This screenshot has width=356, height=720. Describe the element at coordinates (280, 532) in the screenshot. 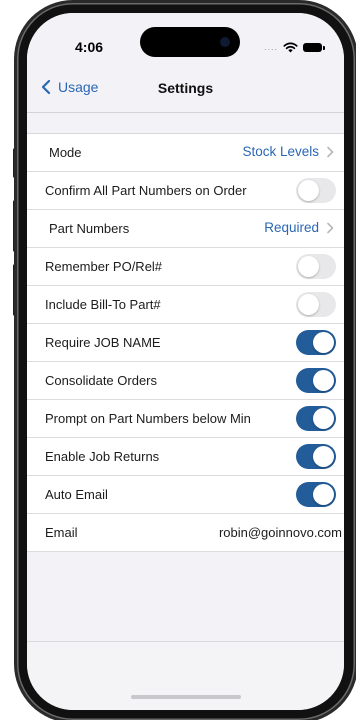

I see `email-value: robin@goinnovo.com` at that location.